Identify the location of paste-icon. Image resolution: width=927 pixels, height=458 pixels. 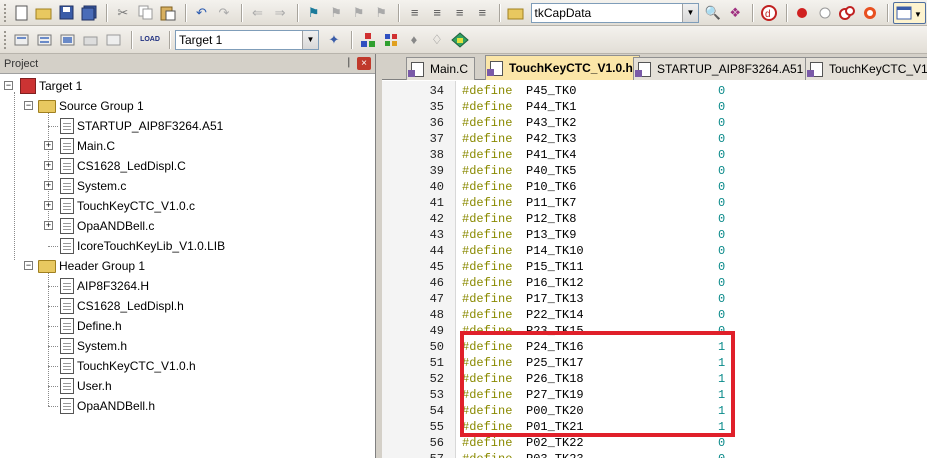
(168, 13).